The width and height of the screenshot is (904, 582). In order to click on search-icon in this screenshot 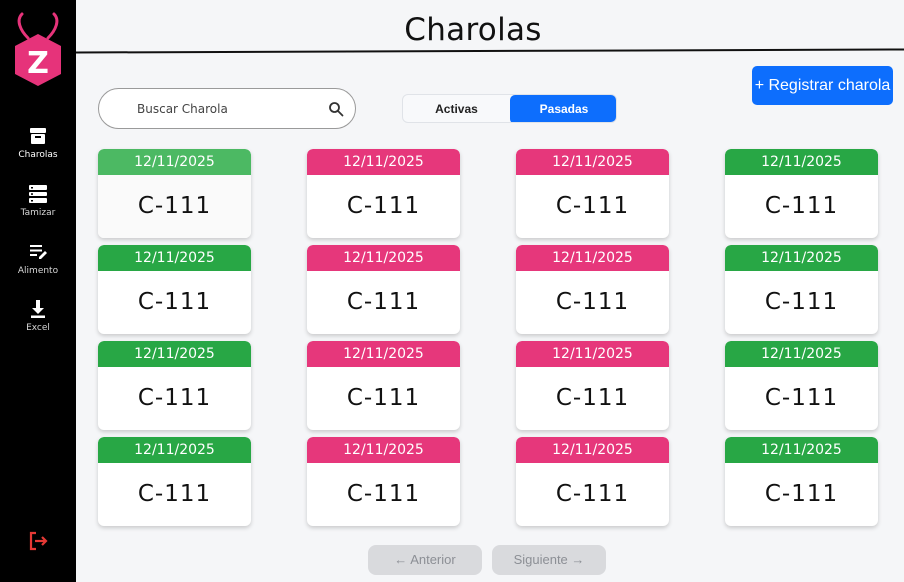, I will do `click(336, 109)`.